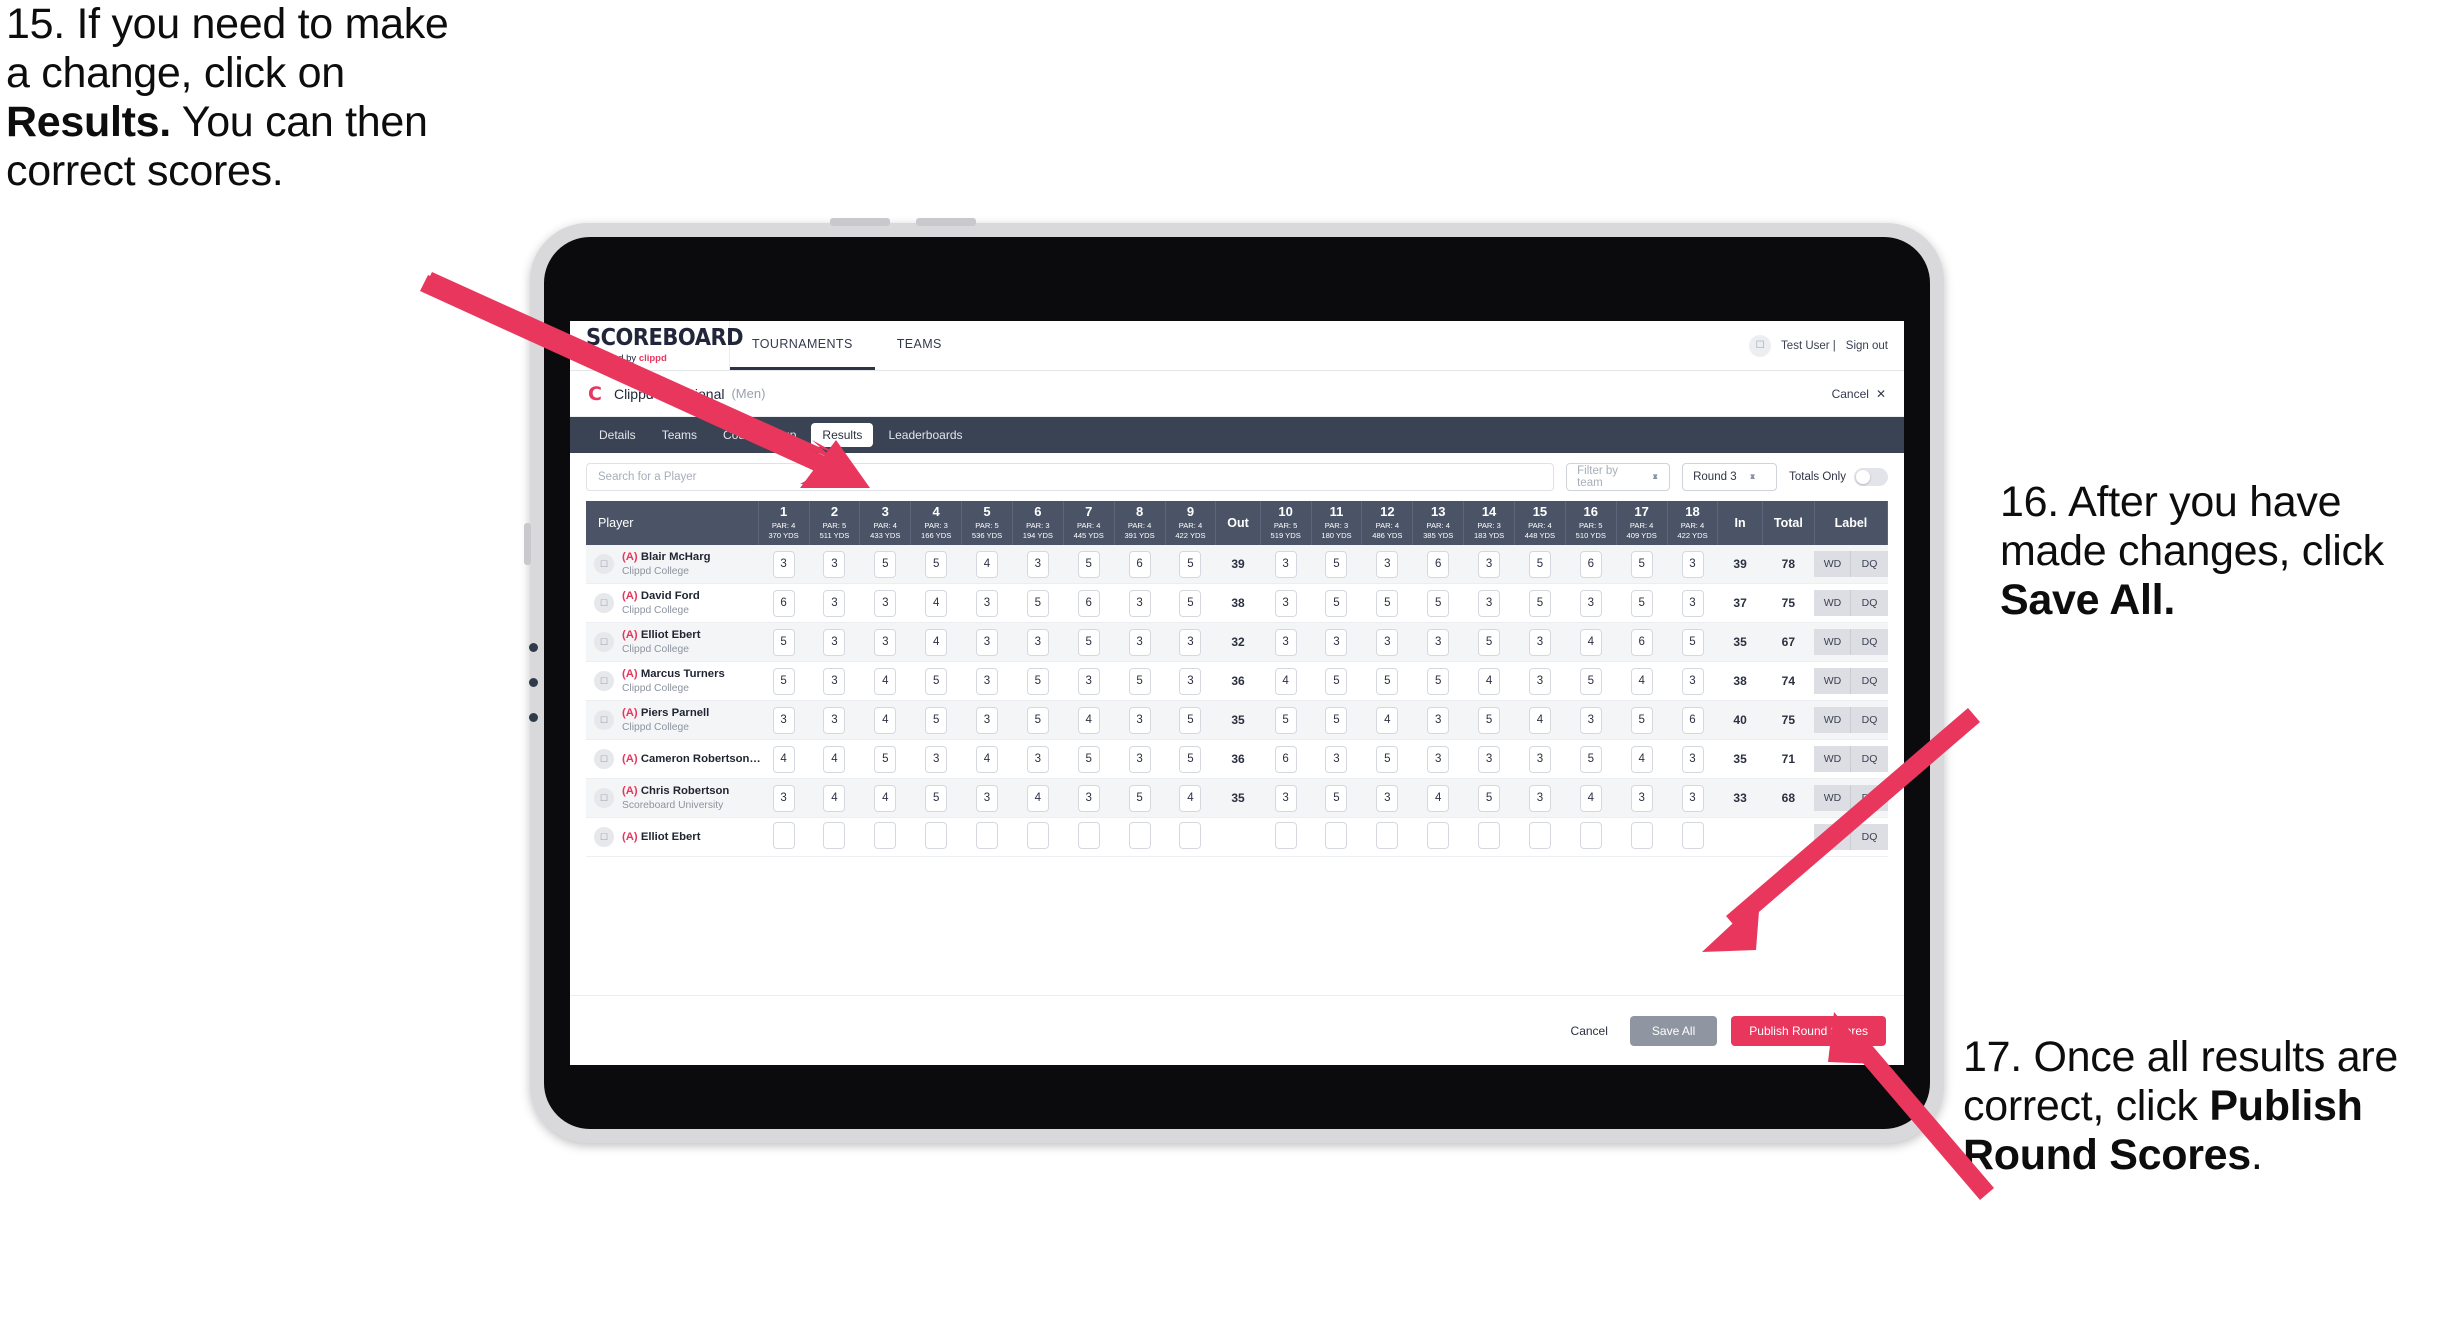 Image resolution: width=2464 pixels, height=1326 pixels. I want to click on score-input-hole-1: 4, so click(783, 759).